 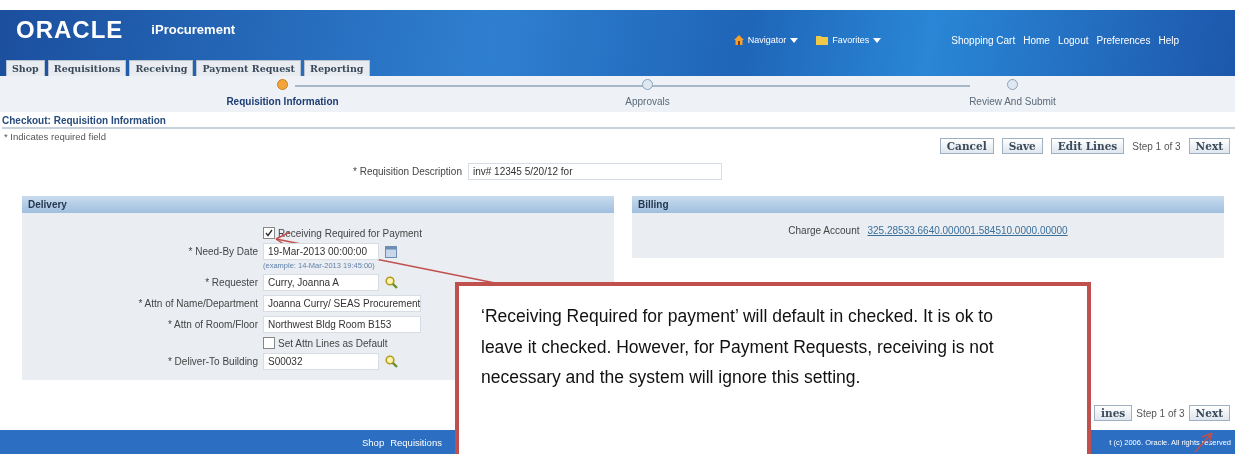 I want to click on field-label: * Need-By Date, so click(x=222, y=251).